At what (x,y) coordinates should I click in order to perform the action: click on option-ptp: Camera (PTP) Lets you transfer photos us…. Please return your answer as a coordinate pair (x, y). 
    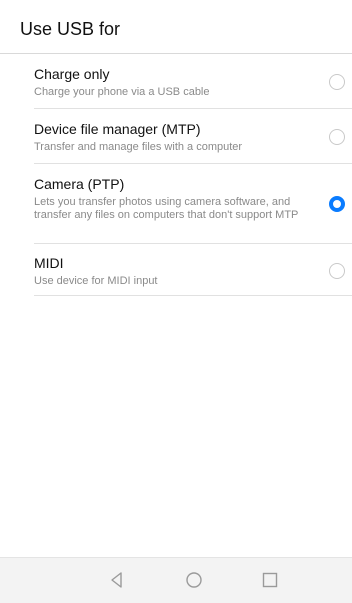
    Looking at the image, I should click on (176, 204).